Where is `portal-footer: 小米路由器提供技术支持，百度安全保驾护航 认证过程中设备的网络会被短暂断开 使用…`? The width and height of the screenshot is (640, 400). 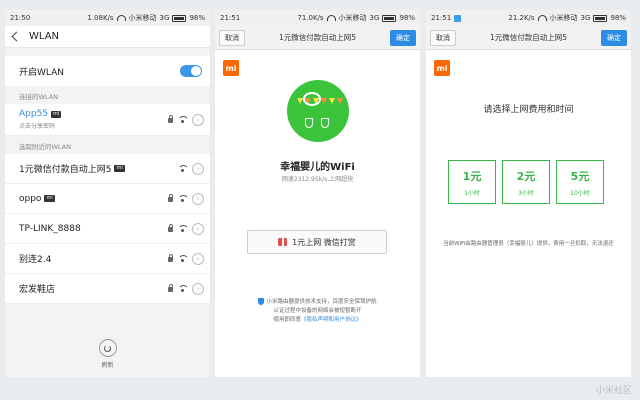 portal-footer: 小米路由器提供技术支持，百度安全保驾护航 认证过程中设备的网络会被短暂断开 使用… is located at coordinates (317, 311).